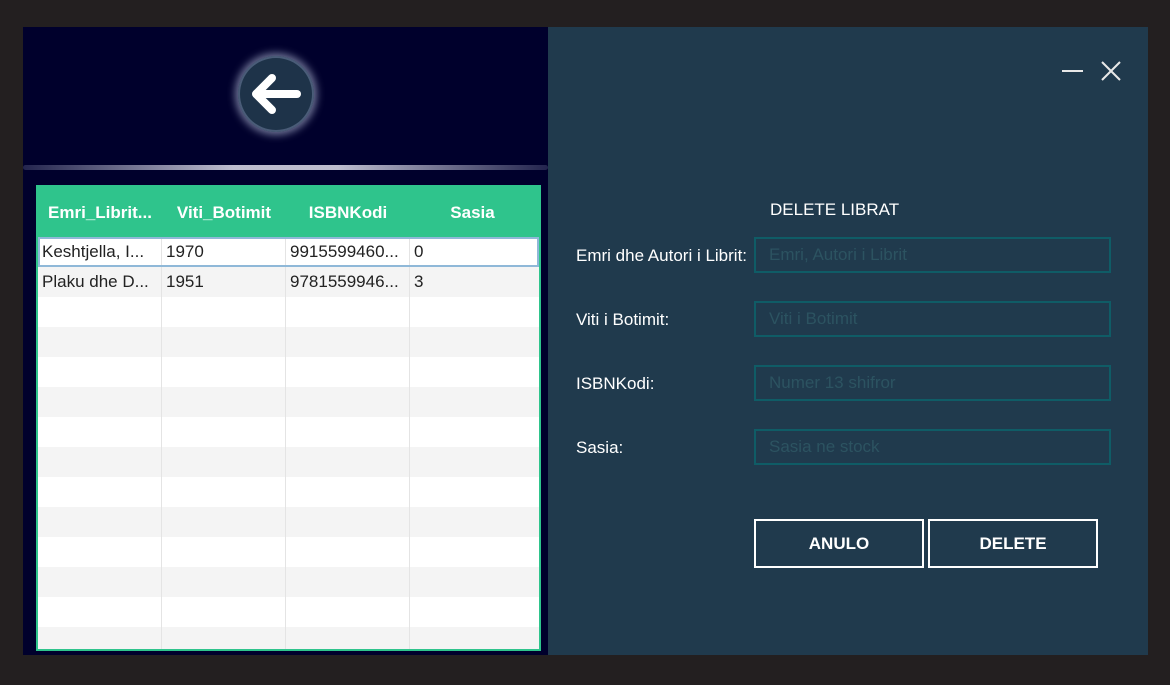 This screenshot has height=685, width=1170. What do you see at coordinates (839, 543) in the screenshot?
I see `cancel-button: ANULO` at bounding box center [839, 543].